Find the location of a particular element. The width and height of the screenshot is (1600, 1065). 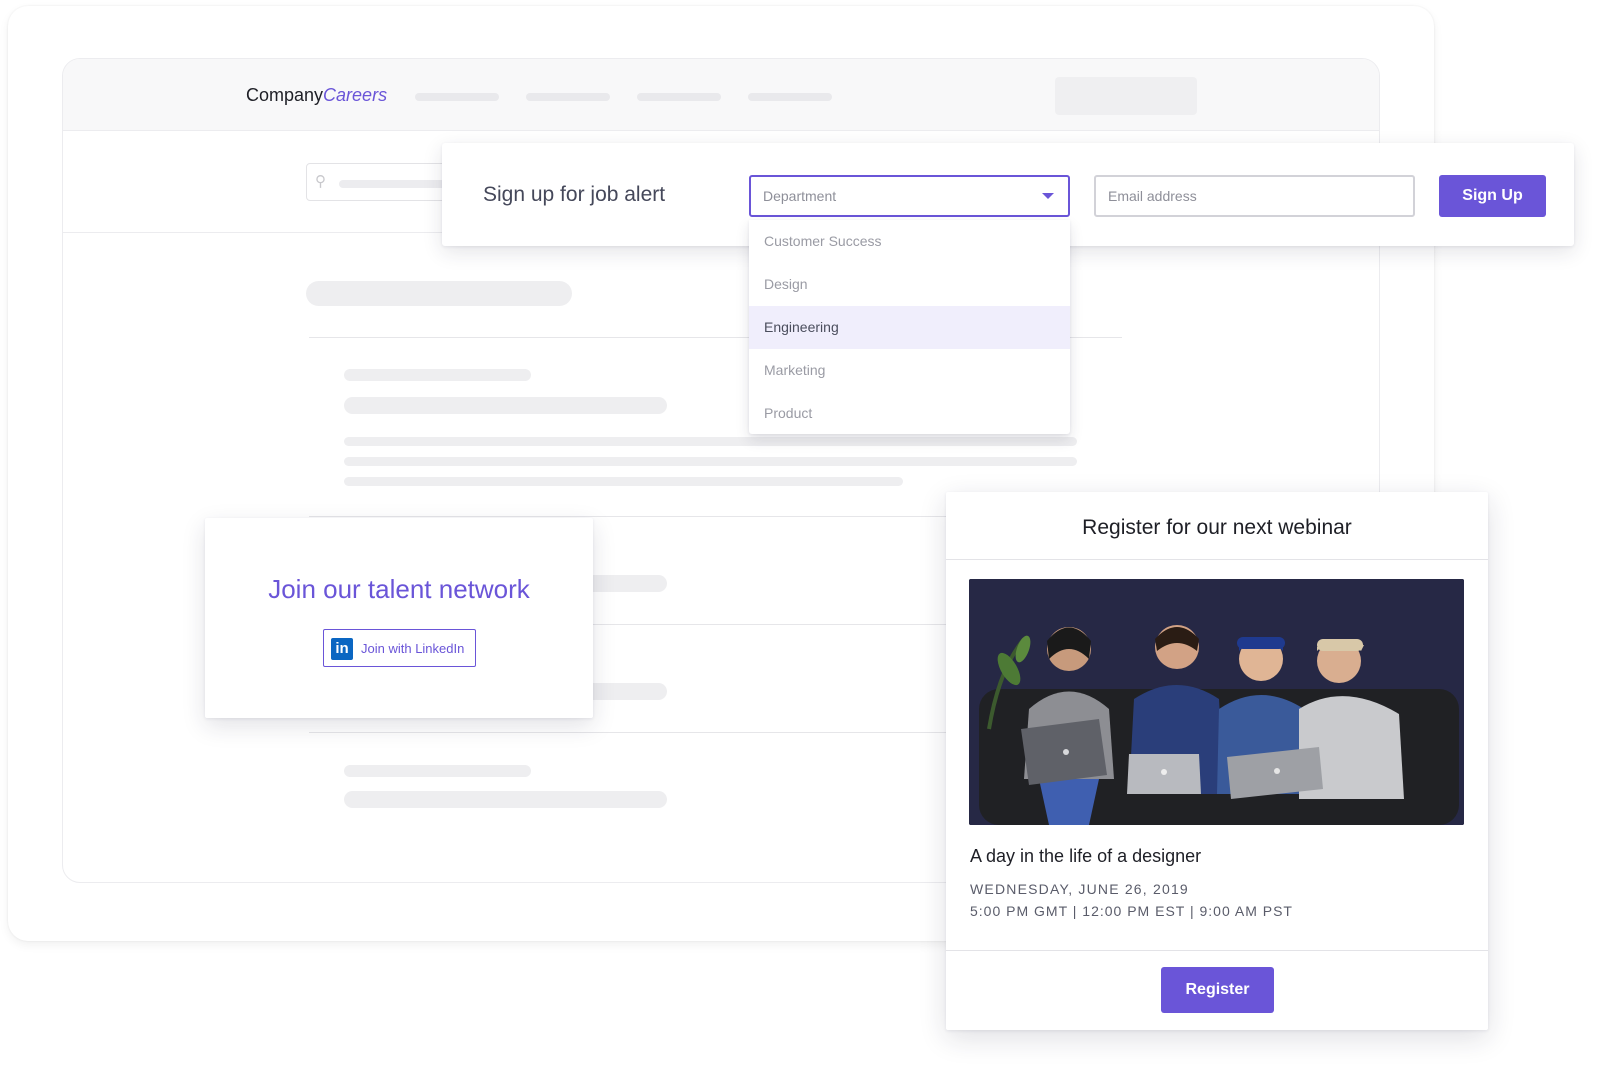

department-select: Department is located at coordinates (909, 196).